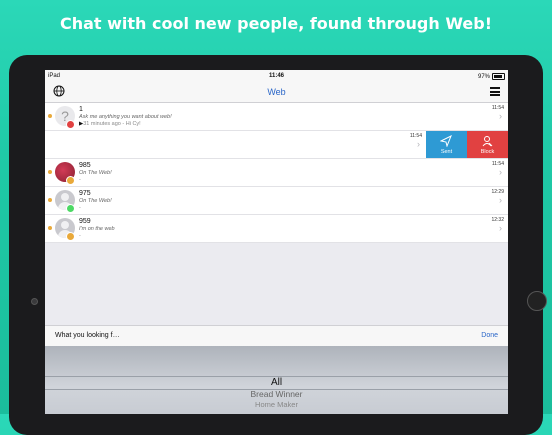 This screenshot has height=435, width=552. Describe the element at coordinates (97, 229) in the screenshot. I see `chat-preview: I'm on the web` at that location.